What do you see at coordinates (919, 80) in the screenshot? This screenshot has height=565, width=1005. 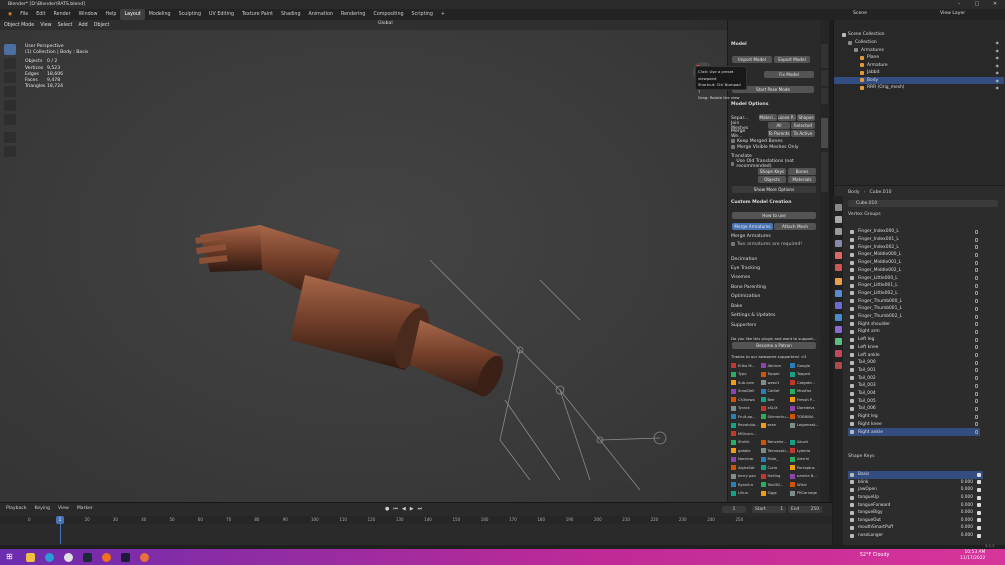 I see `outliner-row: Body ◉` at bounding box center [919, 80].